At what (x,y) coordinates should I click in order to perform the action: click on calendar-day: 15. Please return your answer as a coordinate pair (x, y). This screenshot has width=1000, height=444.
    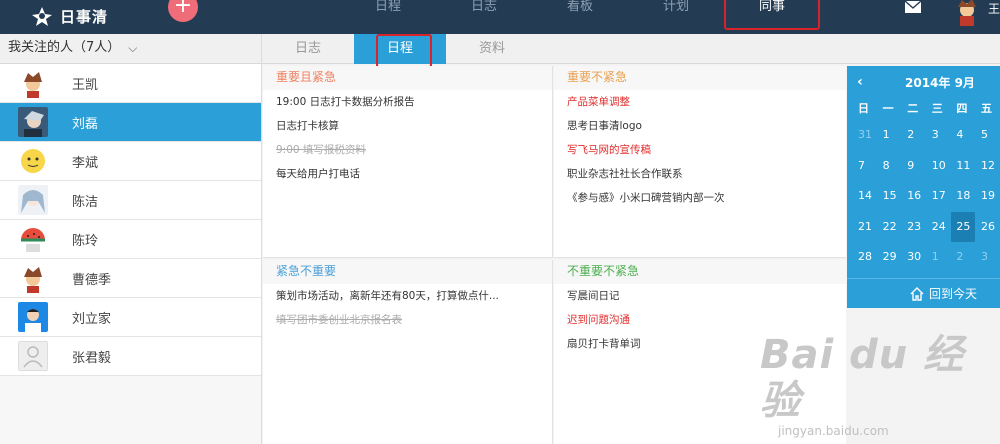
    Looking at the image, I should click on (895, 196).